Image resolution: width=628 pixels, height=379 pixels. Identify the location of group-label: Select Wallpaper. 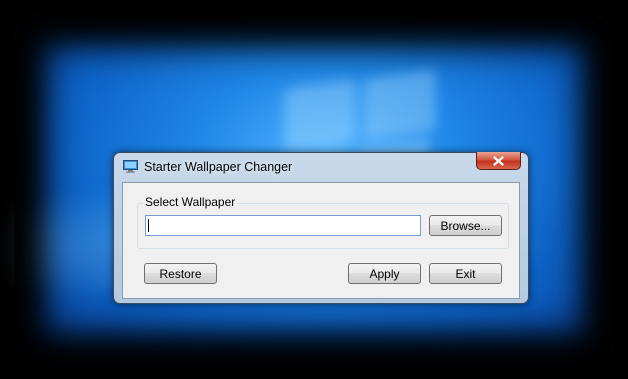
(190, 202).